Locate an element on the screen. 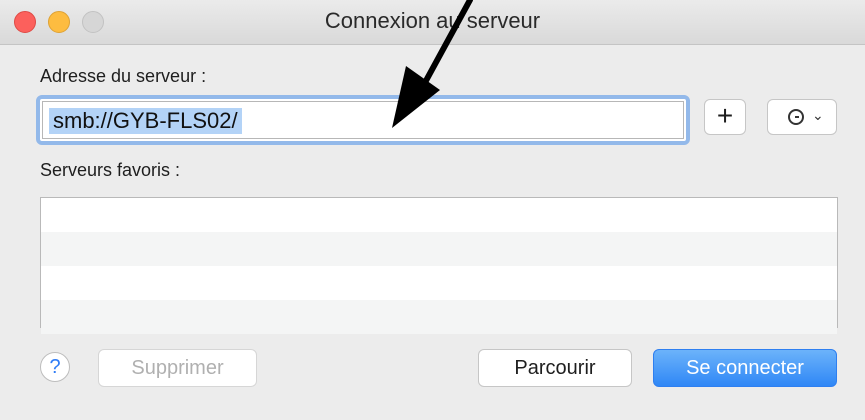 This screenshot has width=865, height=420. server-address-focus-ring: smb://GYB-FLS02/ is located at coordinates (363, 120).